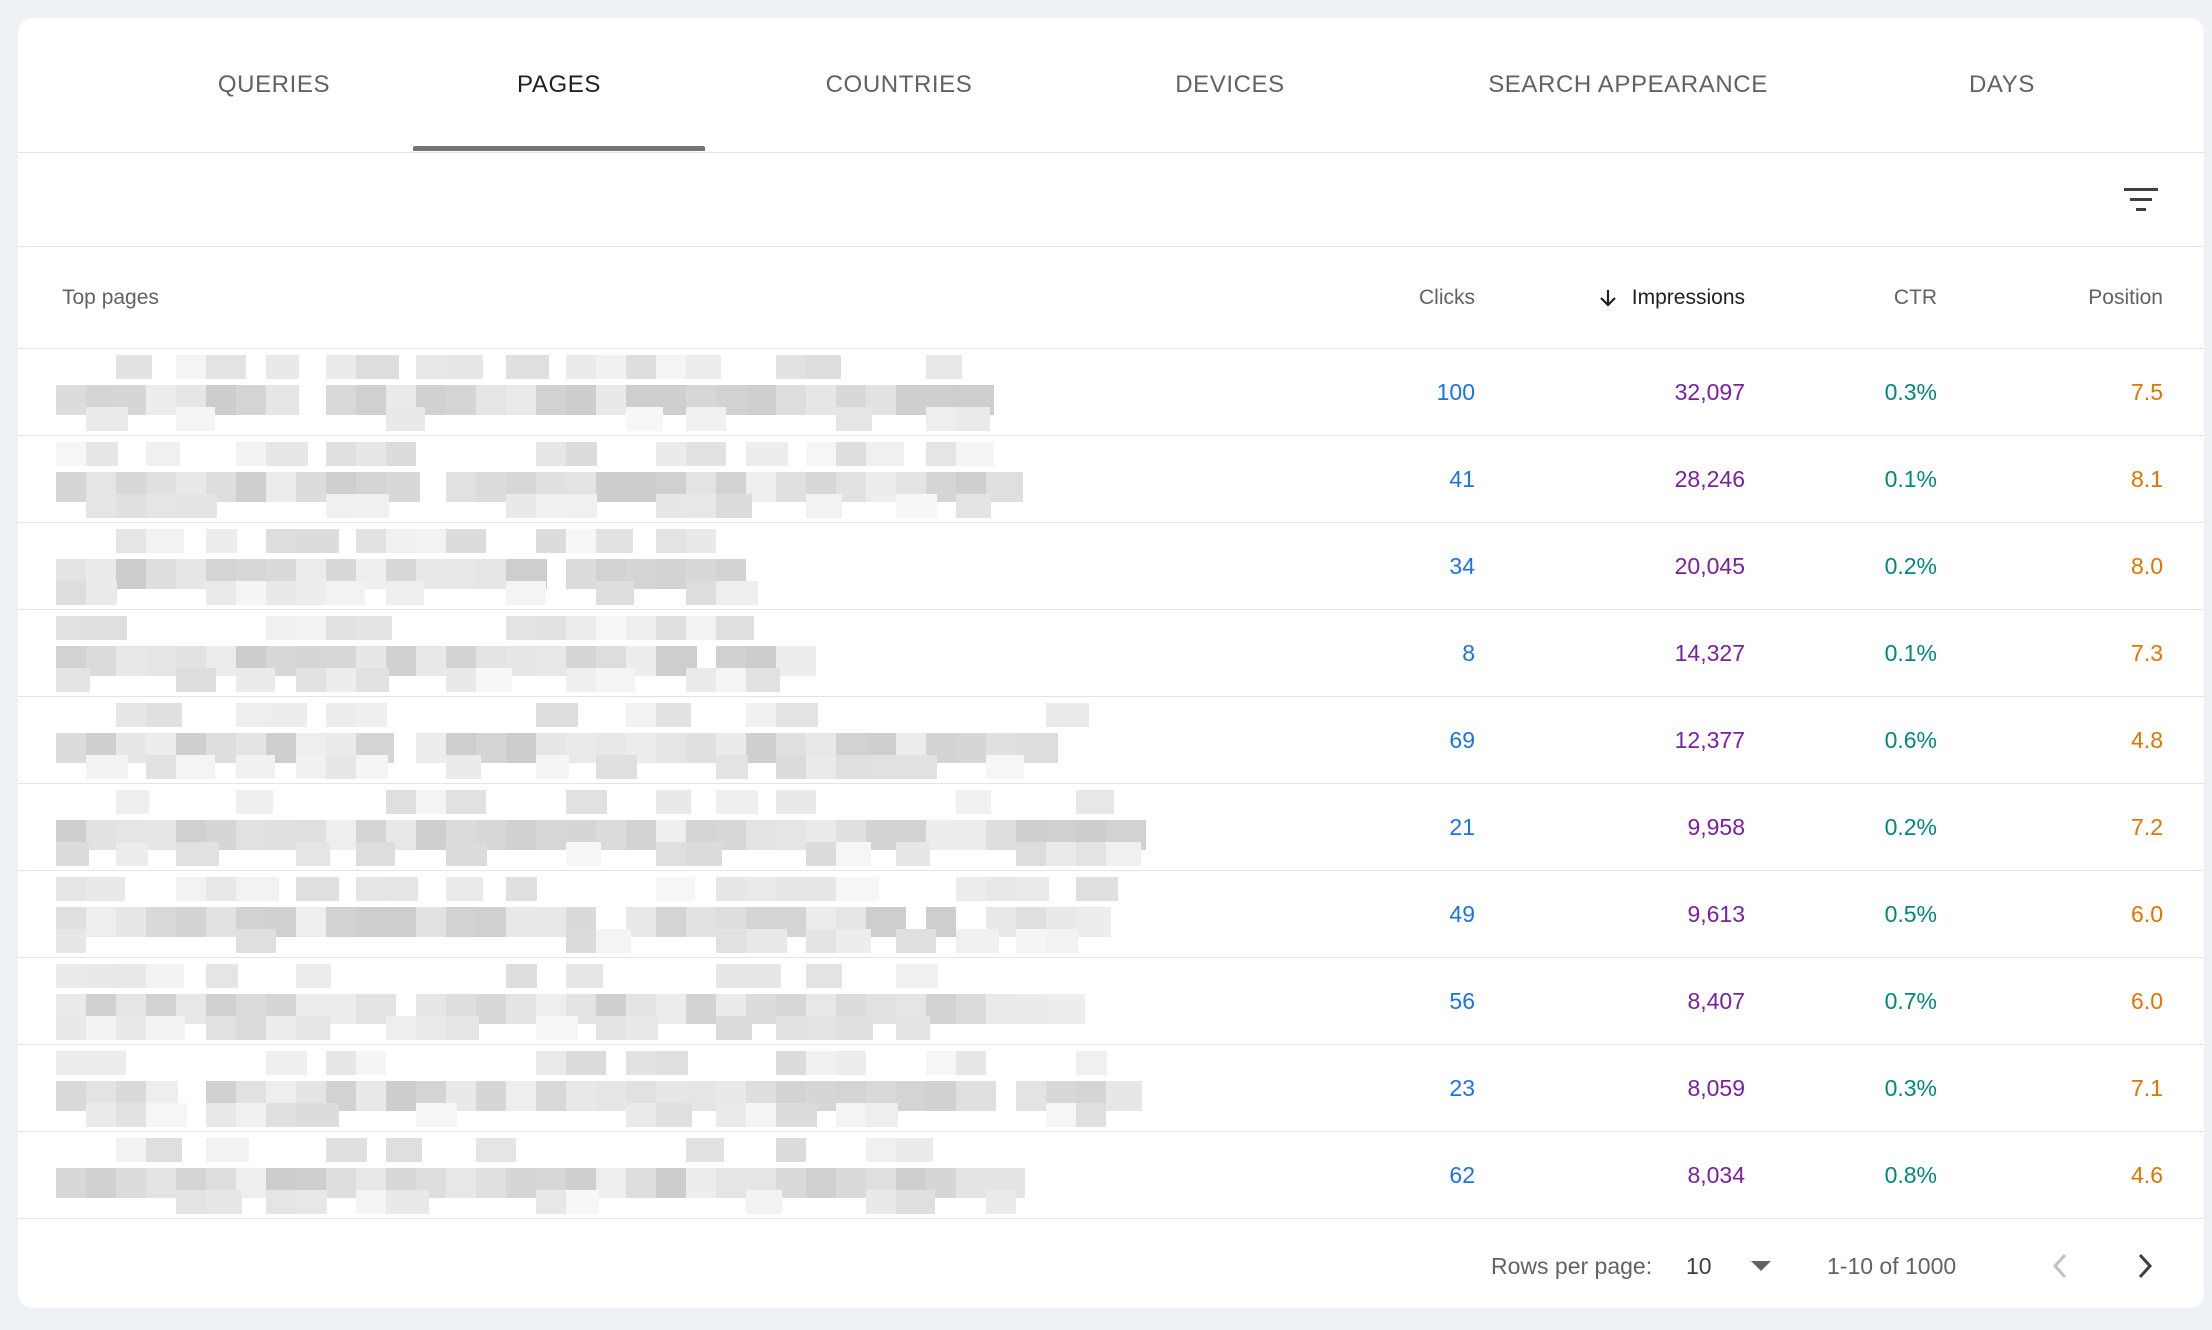 The image size is (2212, 1330). I want to click on impressions-cell: 28,246, so click(1709, 478).